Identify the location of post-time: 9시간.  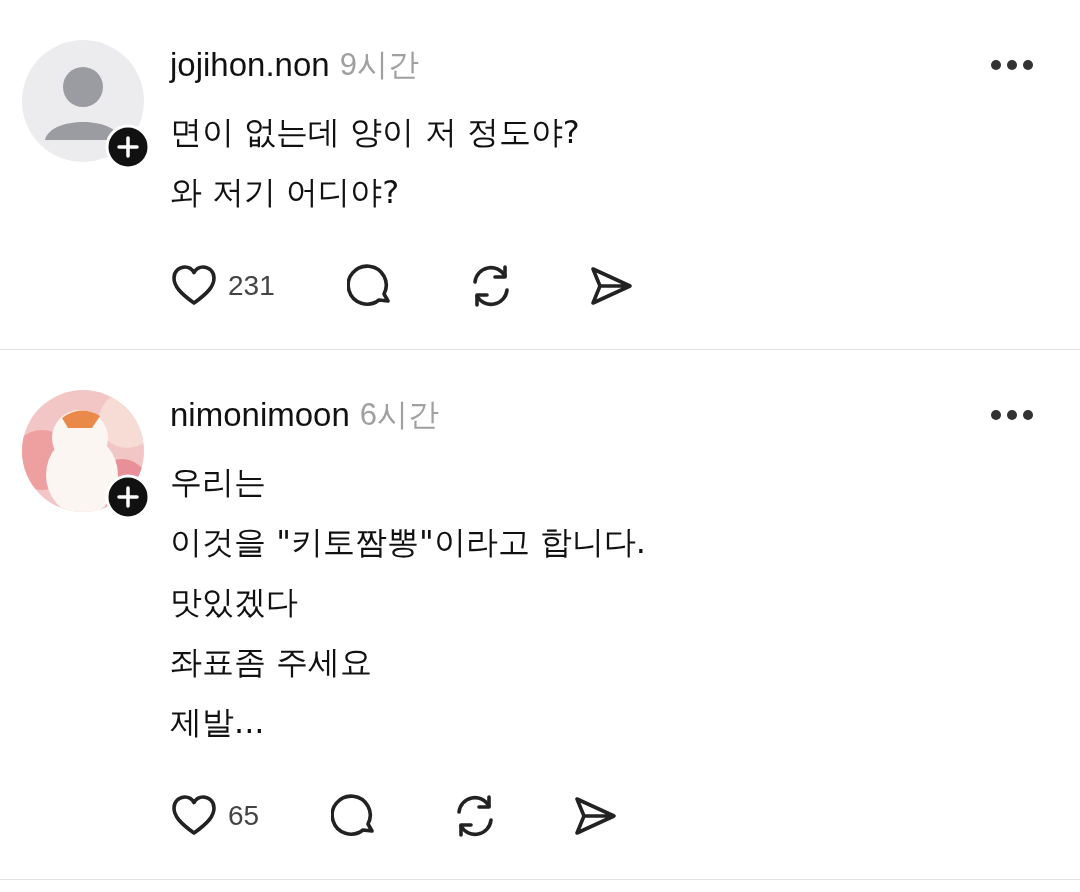
(379, 65).